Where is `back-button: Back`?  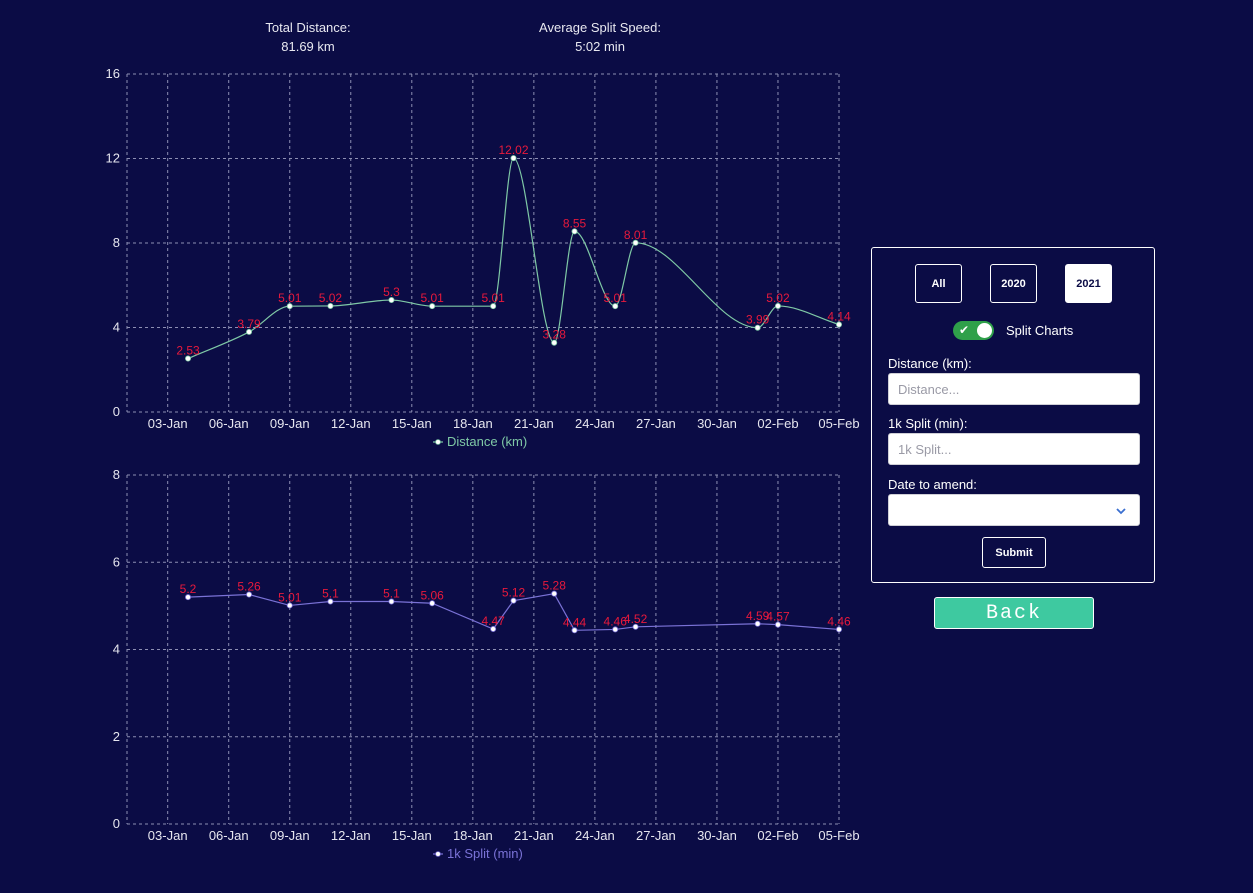
back-button: Back is located at coordinates (1014, 613).